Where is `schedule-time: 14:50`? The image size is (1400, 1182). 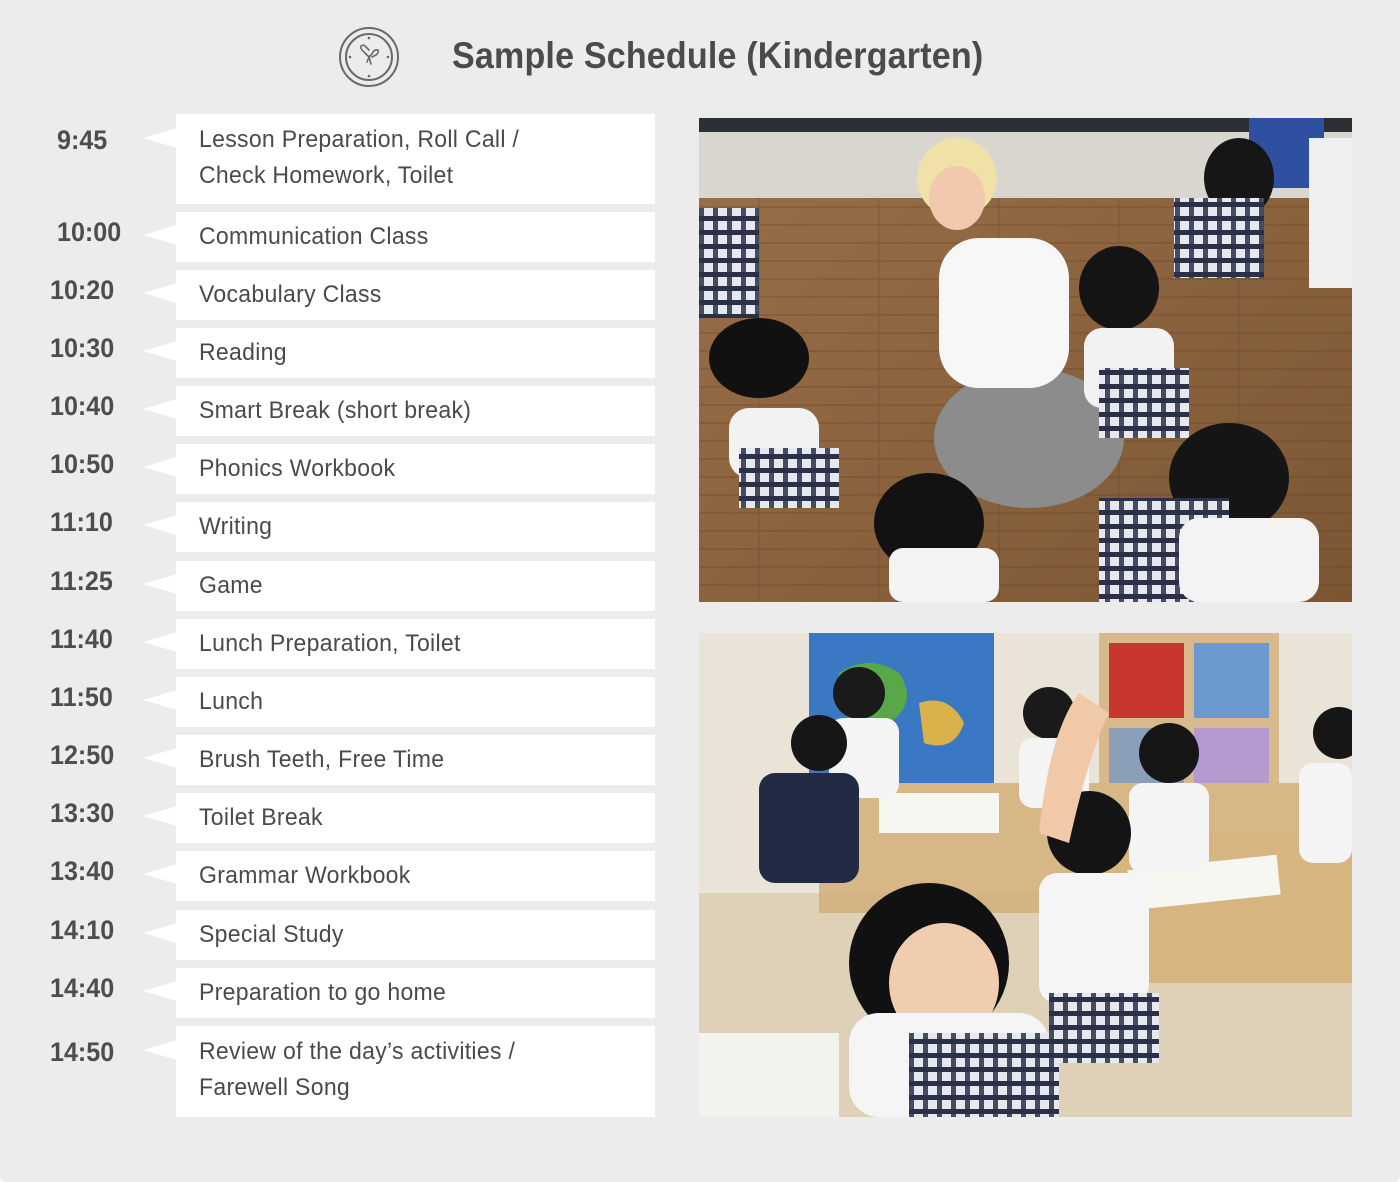
schedule-time: 14:50 is located at coordinates (82, 1052).